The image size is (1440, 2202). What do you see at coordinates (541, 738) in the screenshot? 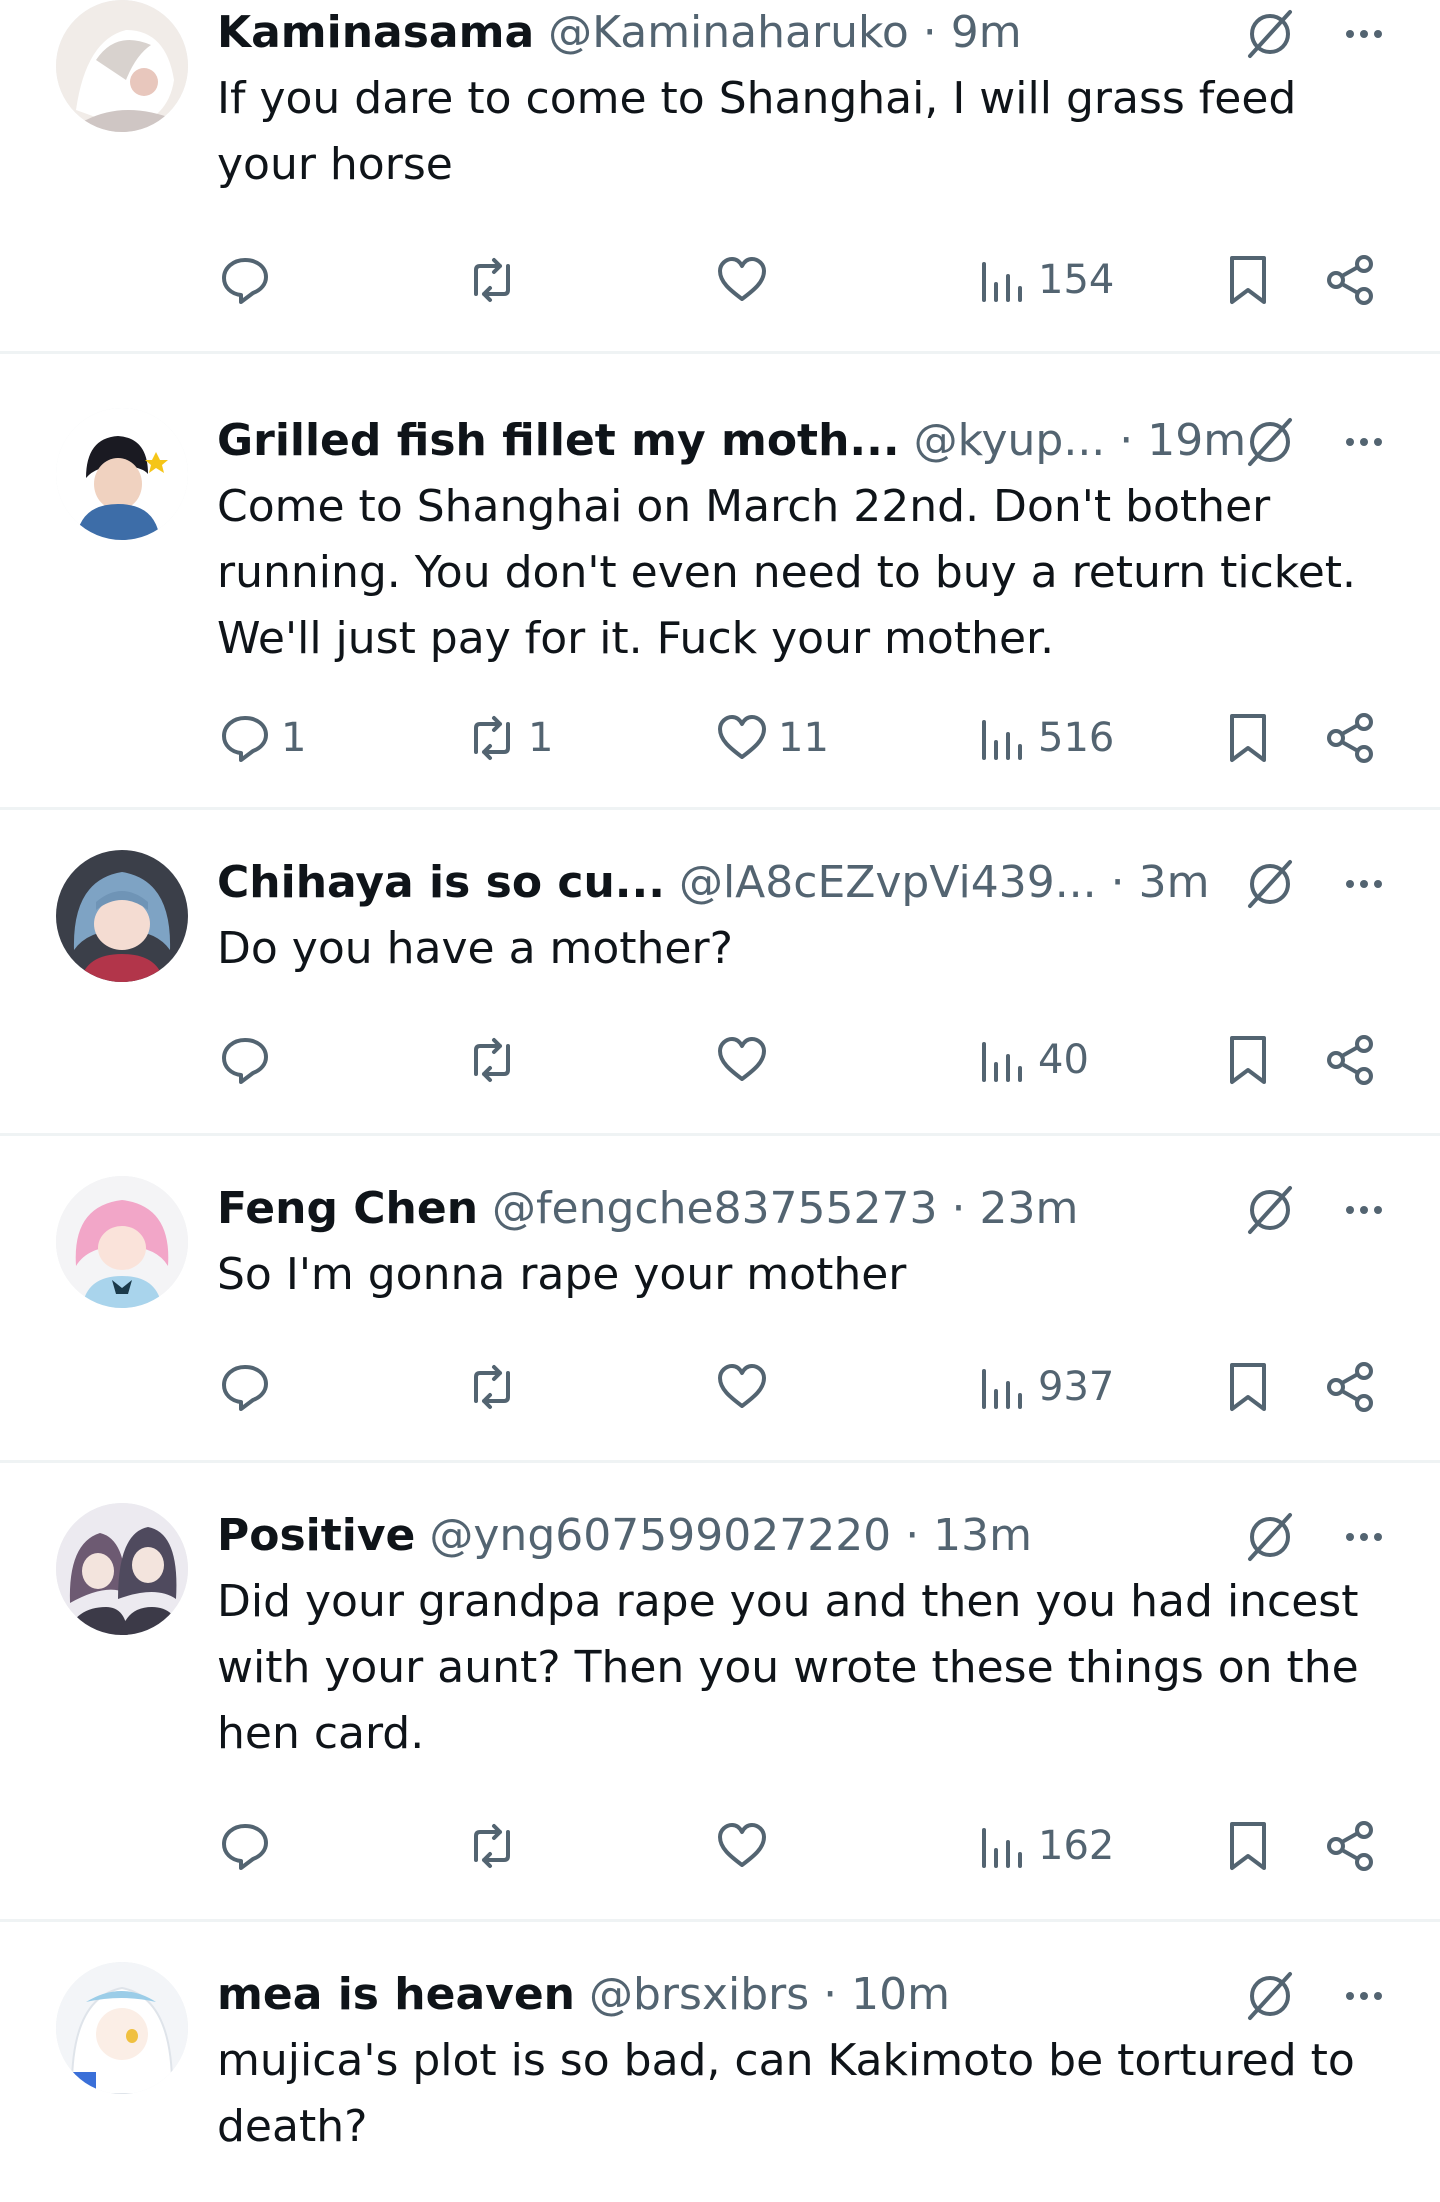
I see `retweet-count: 1` at bounding box center [541, 738].